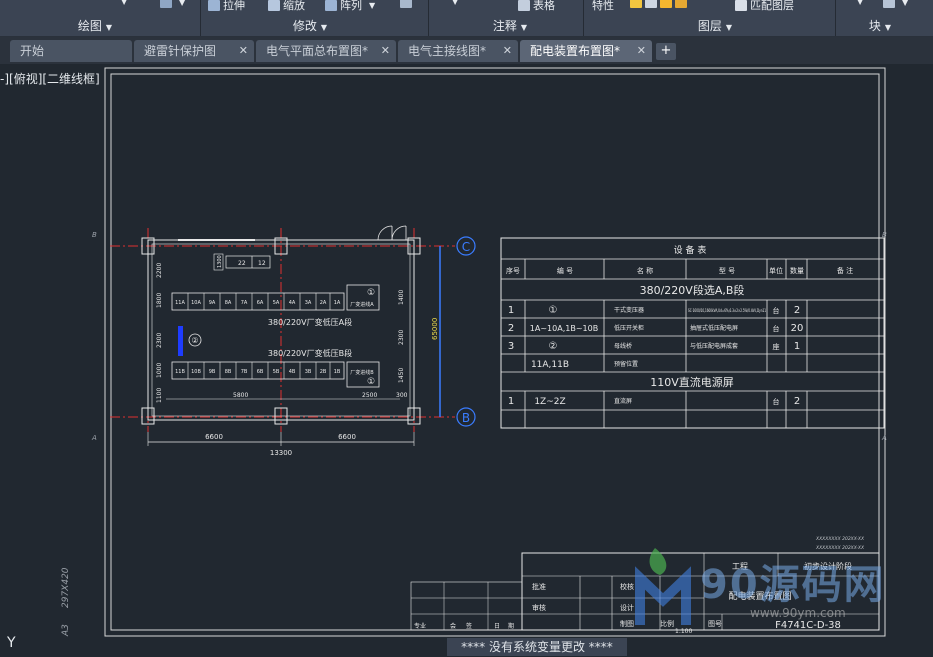 This screenshot has height=657, width=933. What do you see at coordinates (276, 372) in the screenshot?
I see `cabinet-label: 5B` at bounding box center [276, 372].